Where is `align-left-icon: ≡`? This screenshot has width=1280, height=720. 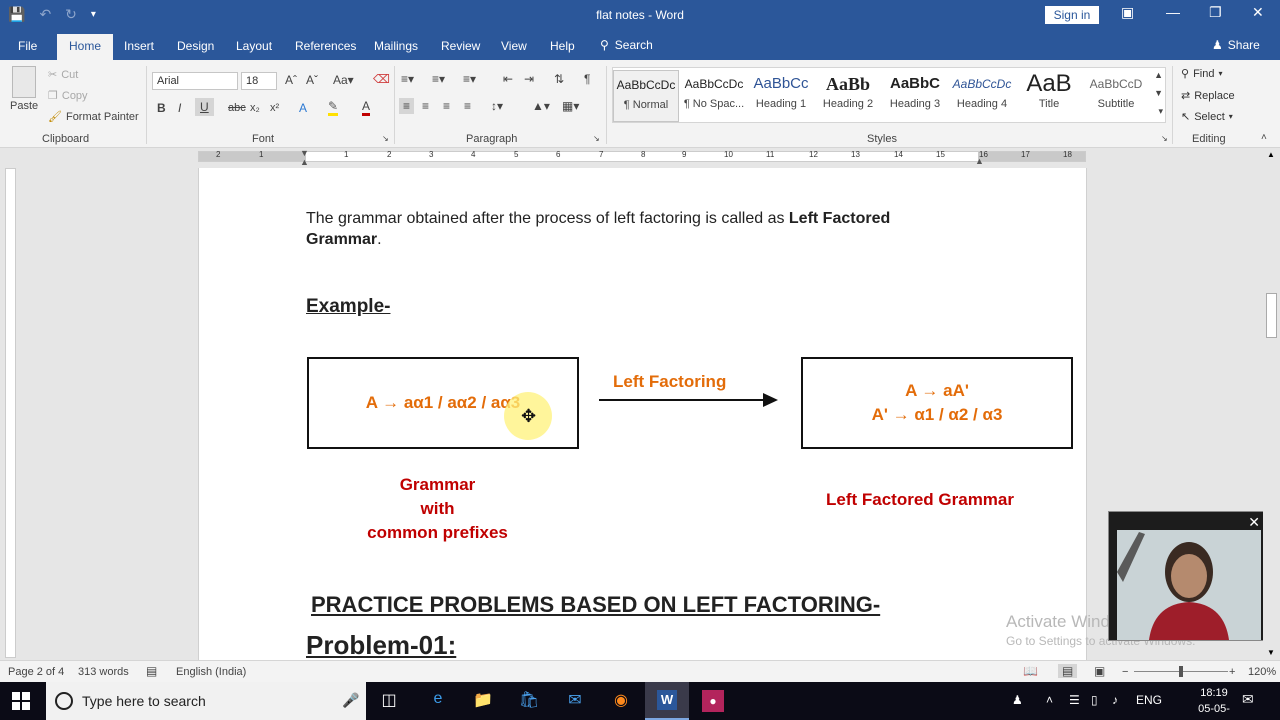
align-left-icon: ≡ is located at coordinates (407, 106).